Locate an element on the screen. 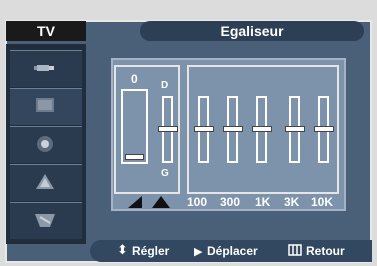 The width and height of the screenshot is (377, 266). balance-slider-thumb is located at coordinates (168, 129).